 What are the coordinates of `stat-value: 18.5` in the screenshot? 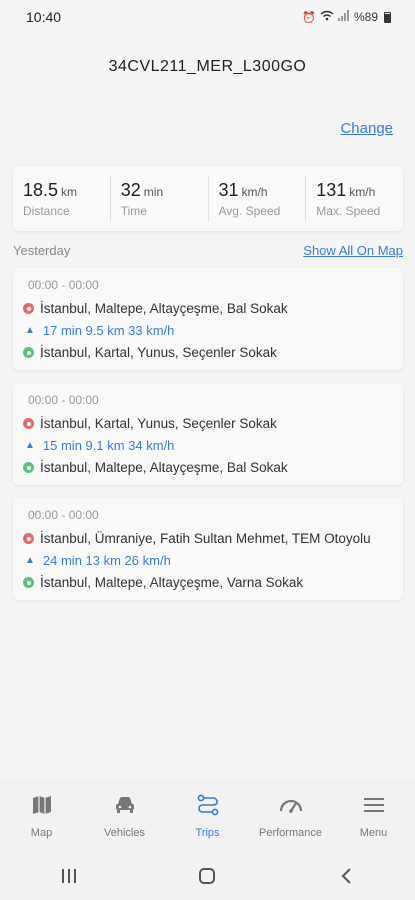 It's located at (41, 189).